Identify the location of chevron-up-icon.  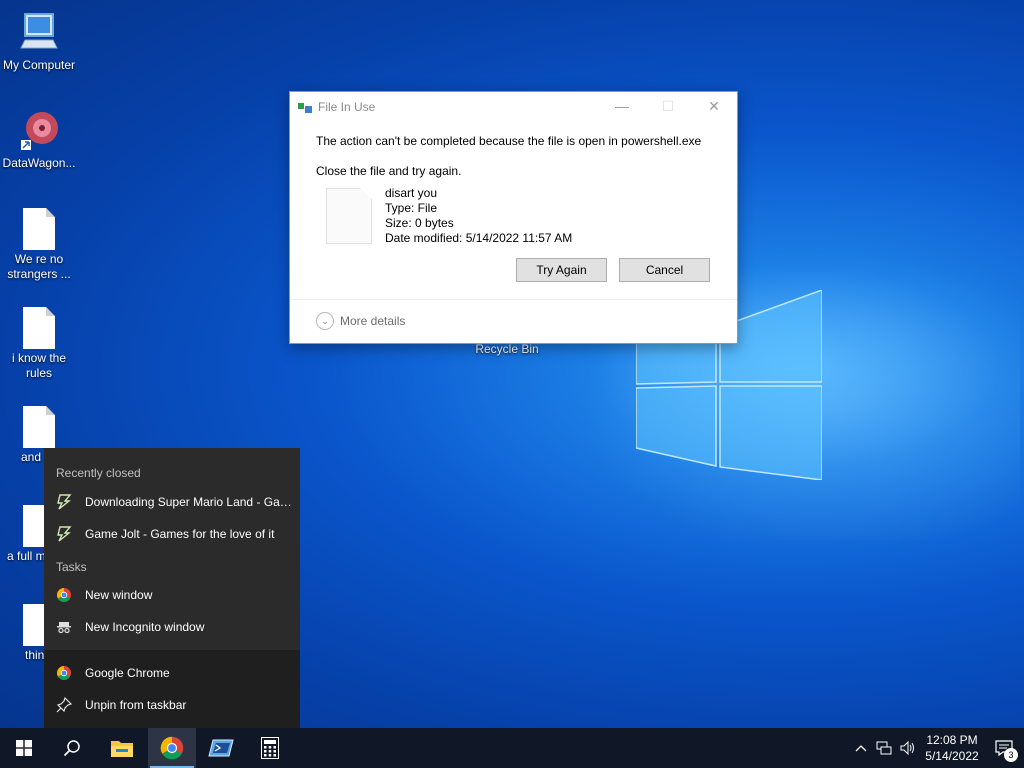
(861, 748).